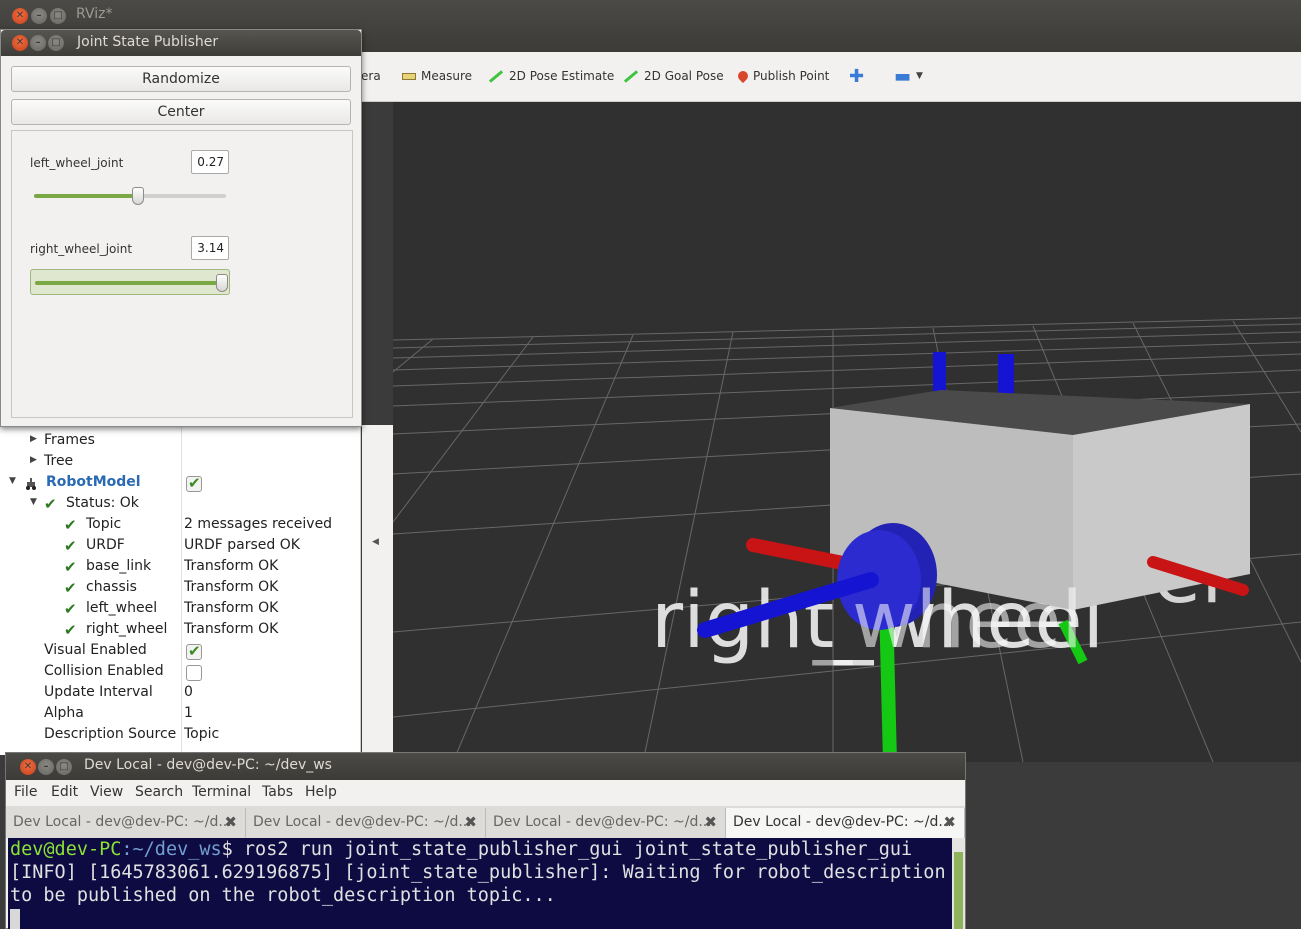 This screenshot has height=929, width=1301. Describe the element at coordinates (181, 43) in the screenshot. I see `jsp-titlebar: ✕ – □ Joint State Publisher` at that location.